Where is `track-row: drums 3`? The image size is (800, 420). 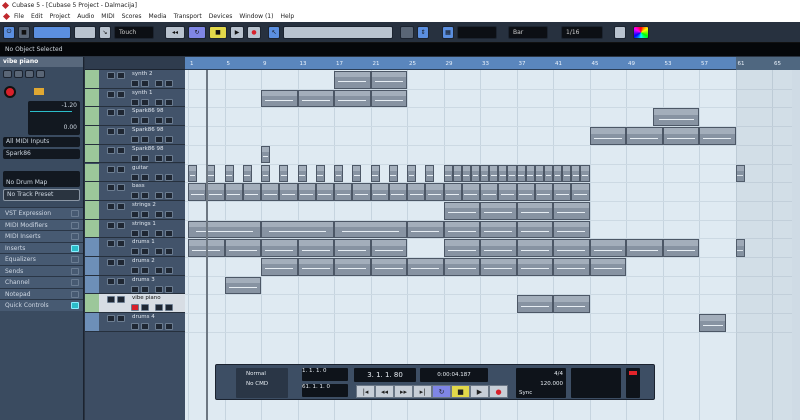
track-row: drums 3 is located at coordinates (135, 285).